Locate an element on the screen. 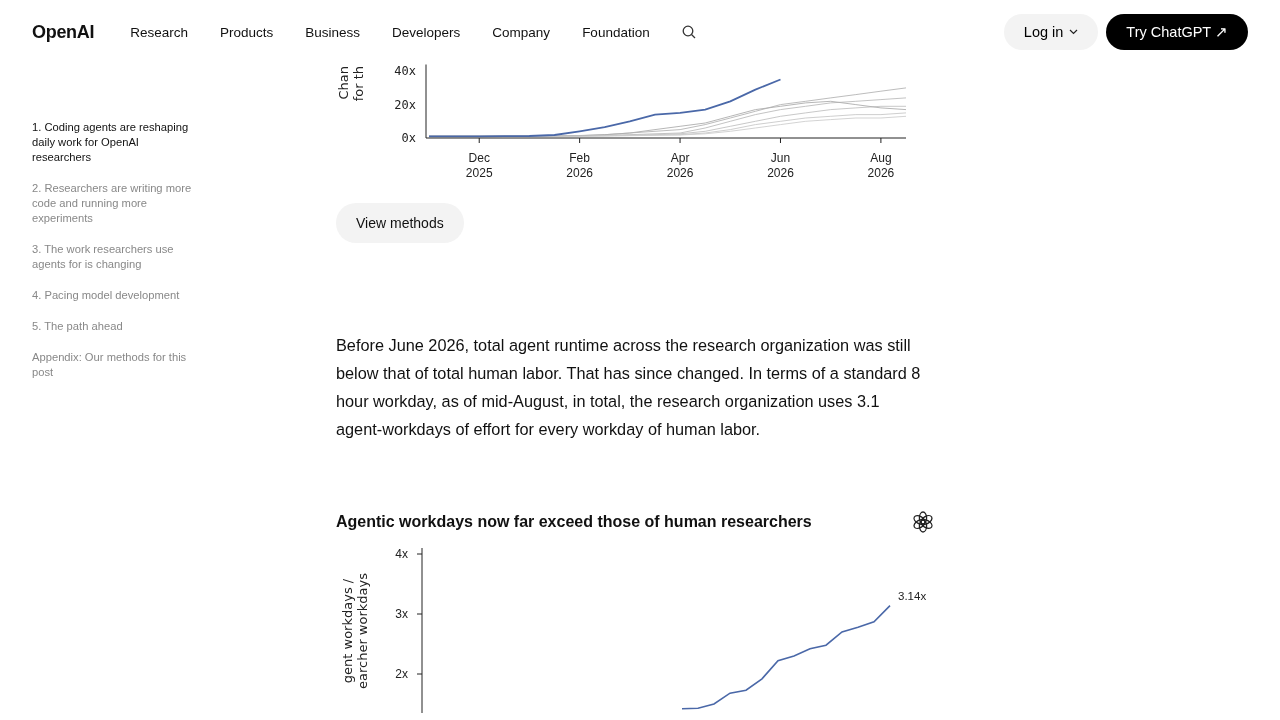 This screenshot has height=720, width=1280. tick-label: Dec 2025 is located at coordinates (479, 165).